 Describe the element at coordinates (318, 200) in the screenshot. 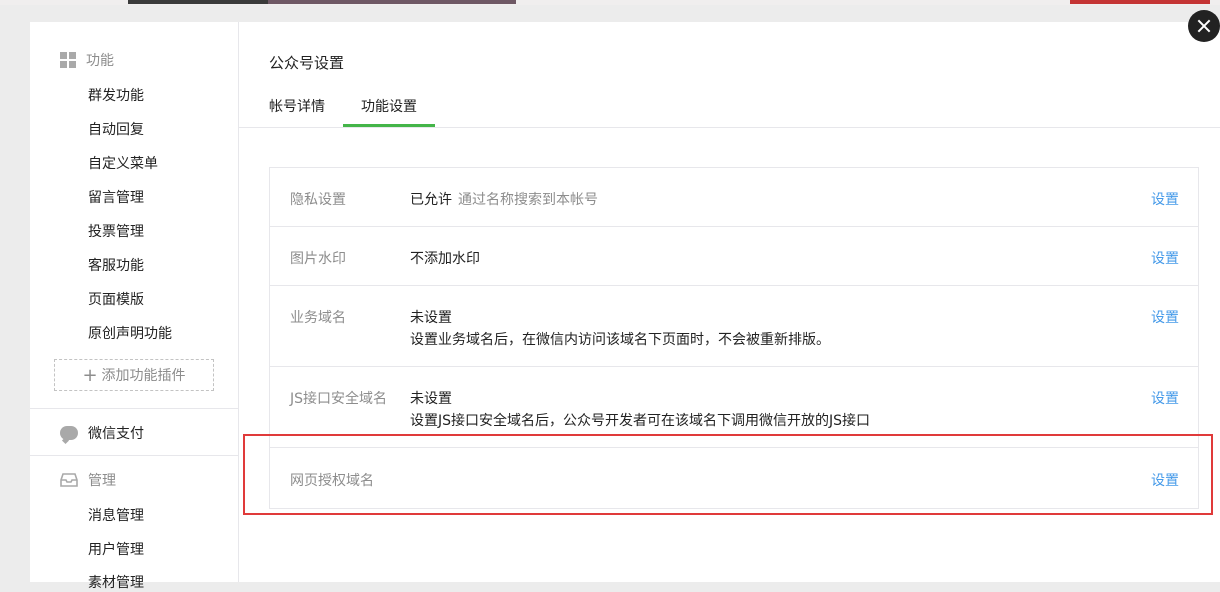

I see `setting-name: 隐私设置` at that location.